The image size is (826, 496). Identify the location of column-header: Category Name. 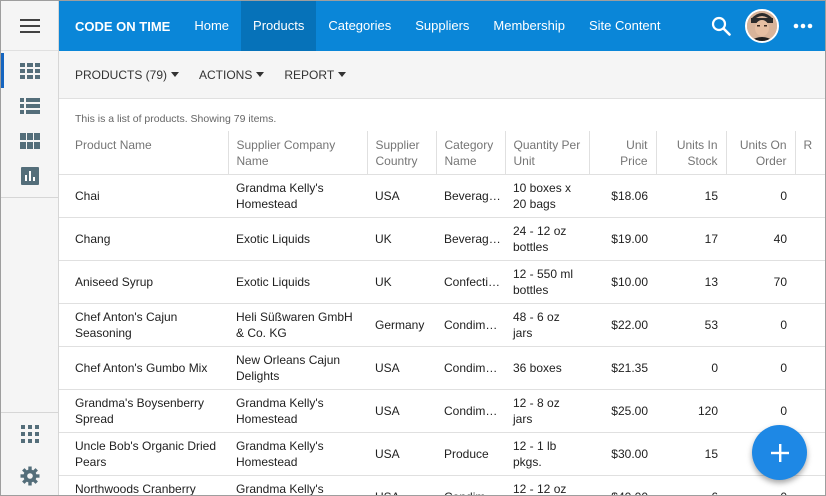
(471, 153).